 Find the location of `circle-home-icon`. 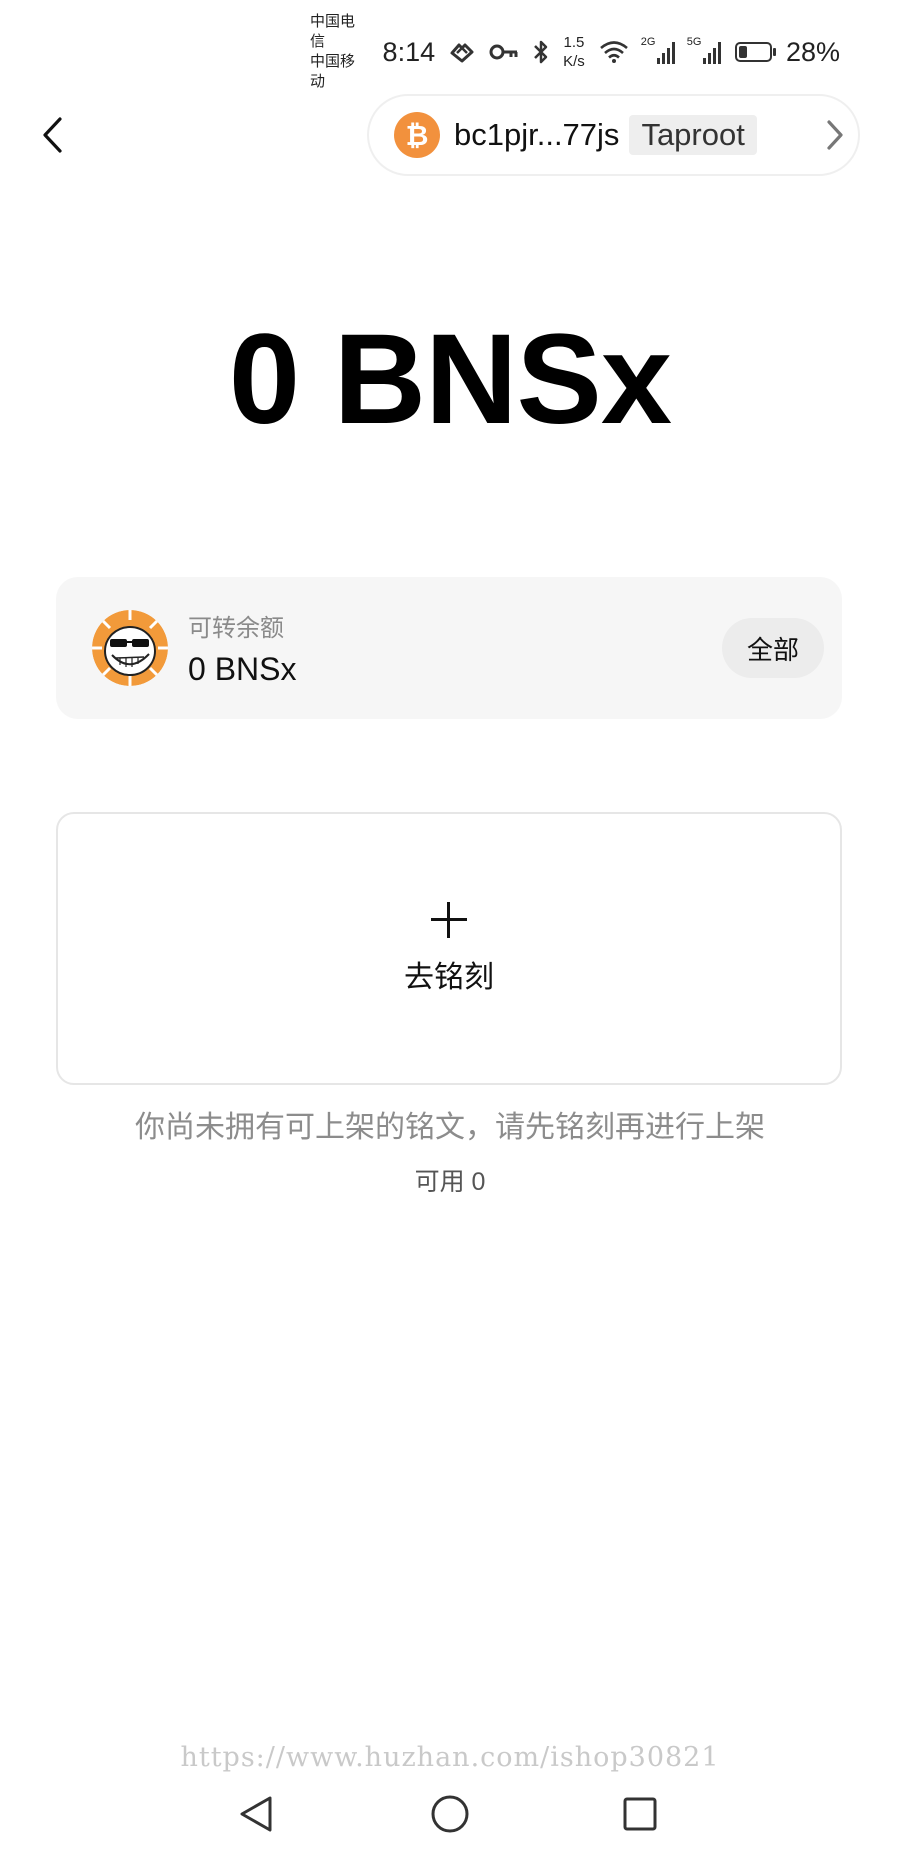

circle-home-icon is located at coordinates (450, 1814).